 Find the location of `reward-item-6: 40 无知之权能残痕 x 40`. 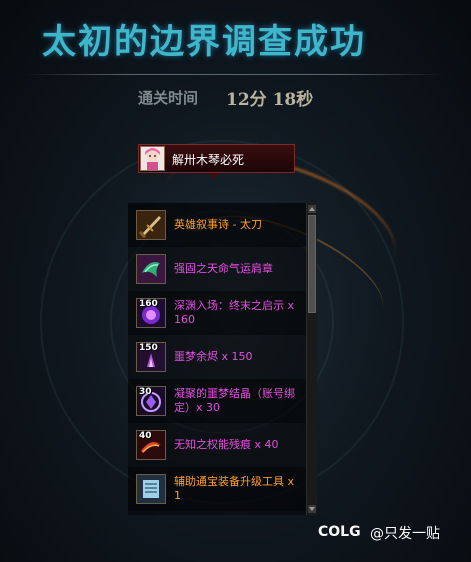

reward-item-6: 40 无知之权能残痕 x 40 is located at coordinates (217, 445).